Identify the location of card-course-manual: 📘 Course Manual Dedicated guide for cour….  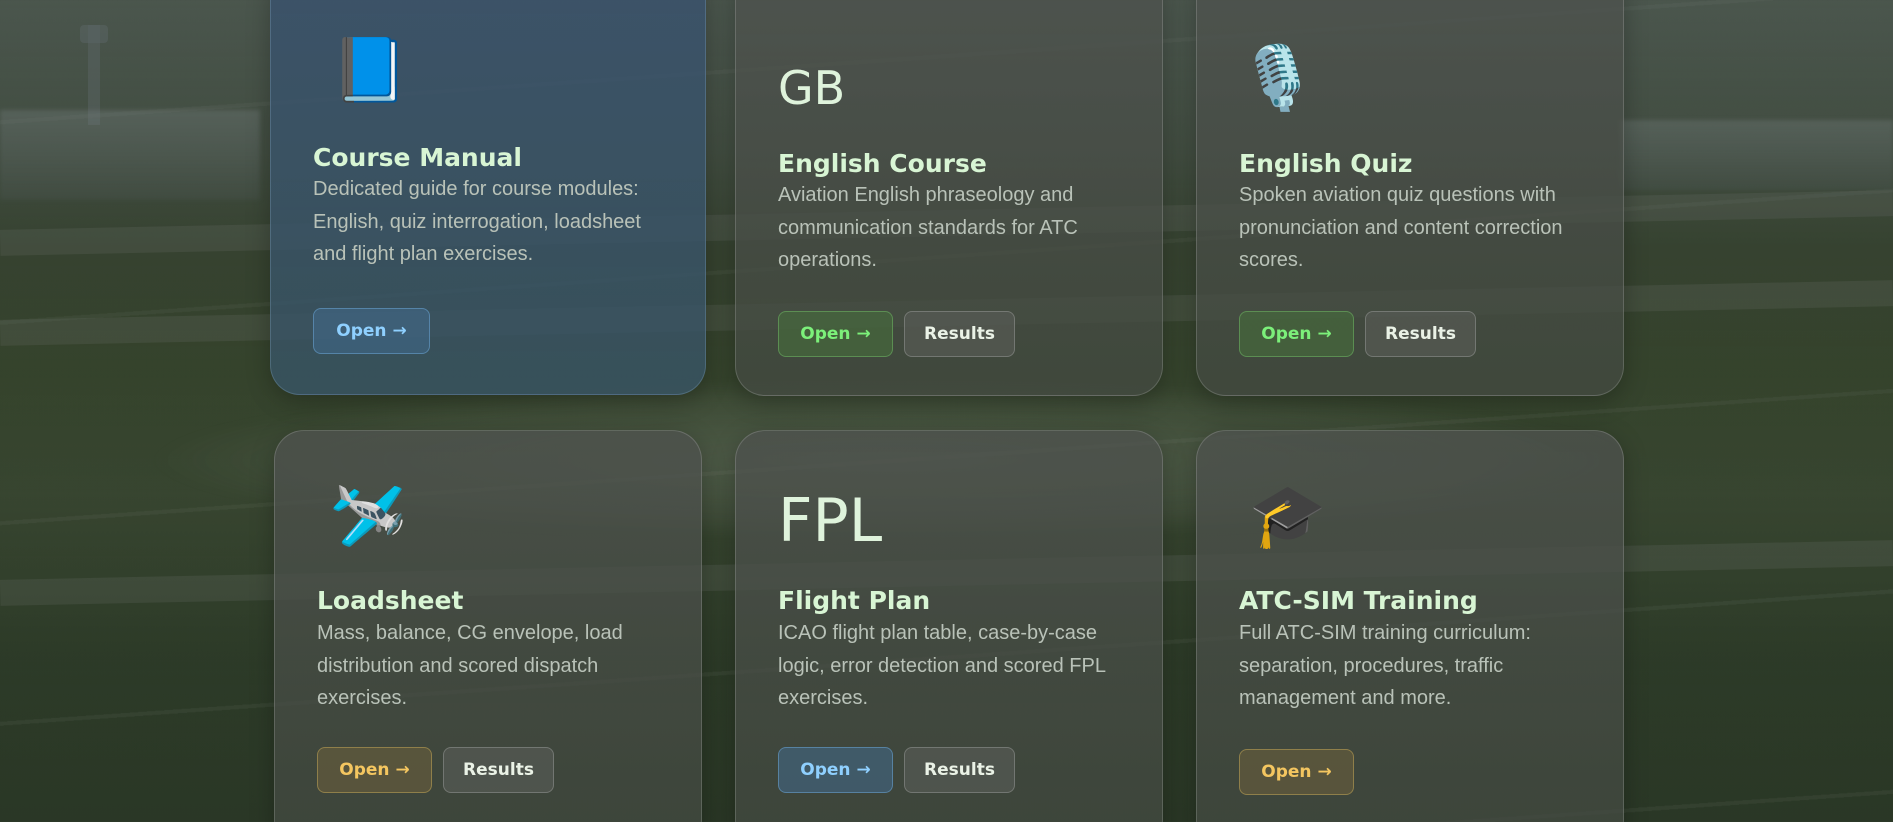
(488, 197).